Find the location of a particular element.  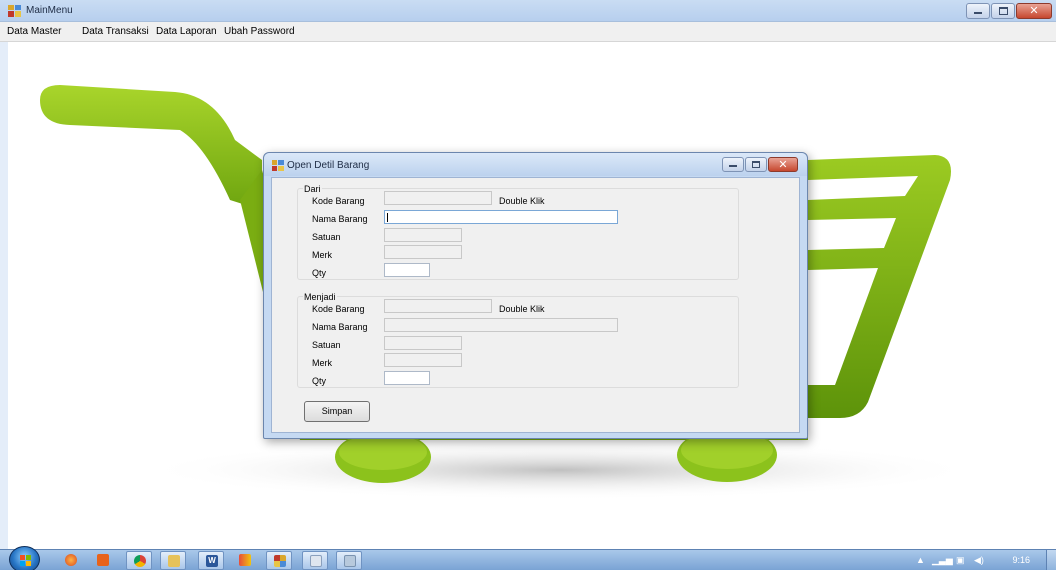

dialog-maximize-button is located at coordinates (756, 164).